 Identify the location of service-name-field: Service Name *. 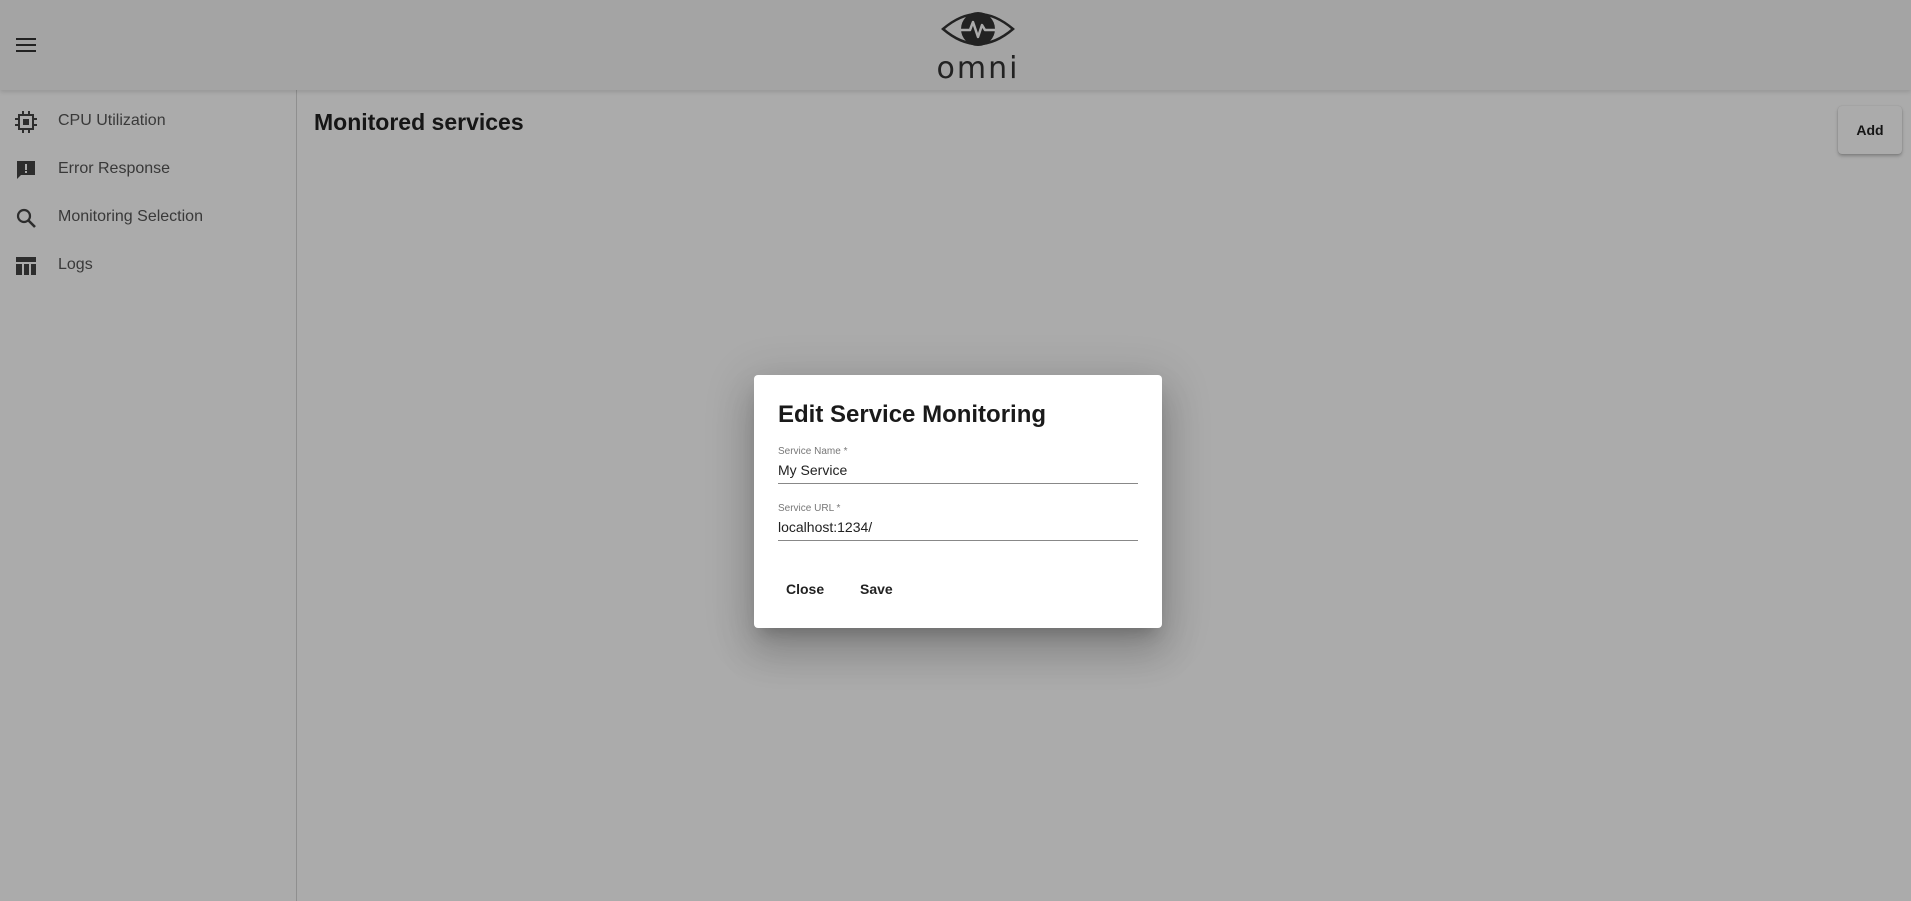
(958, 464).